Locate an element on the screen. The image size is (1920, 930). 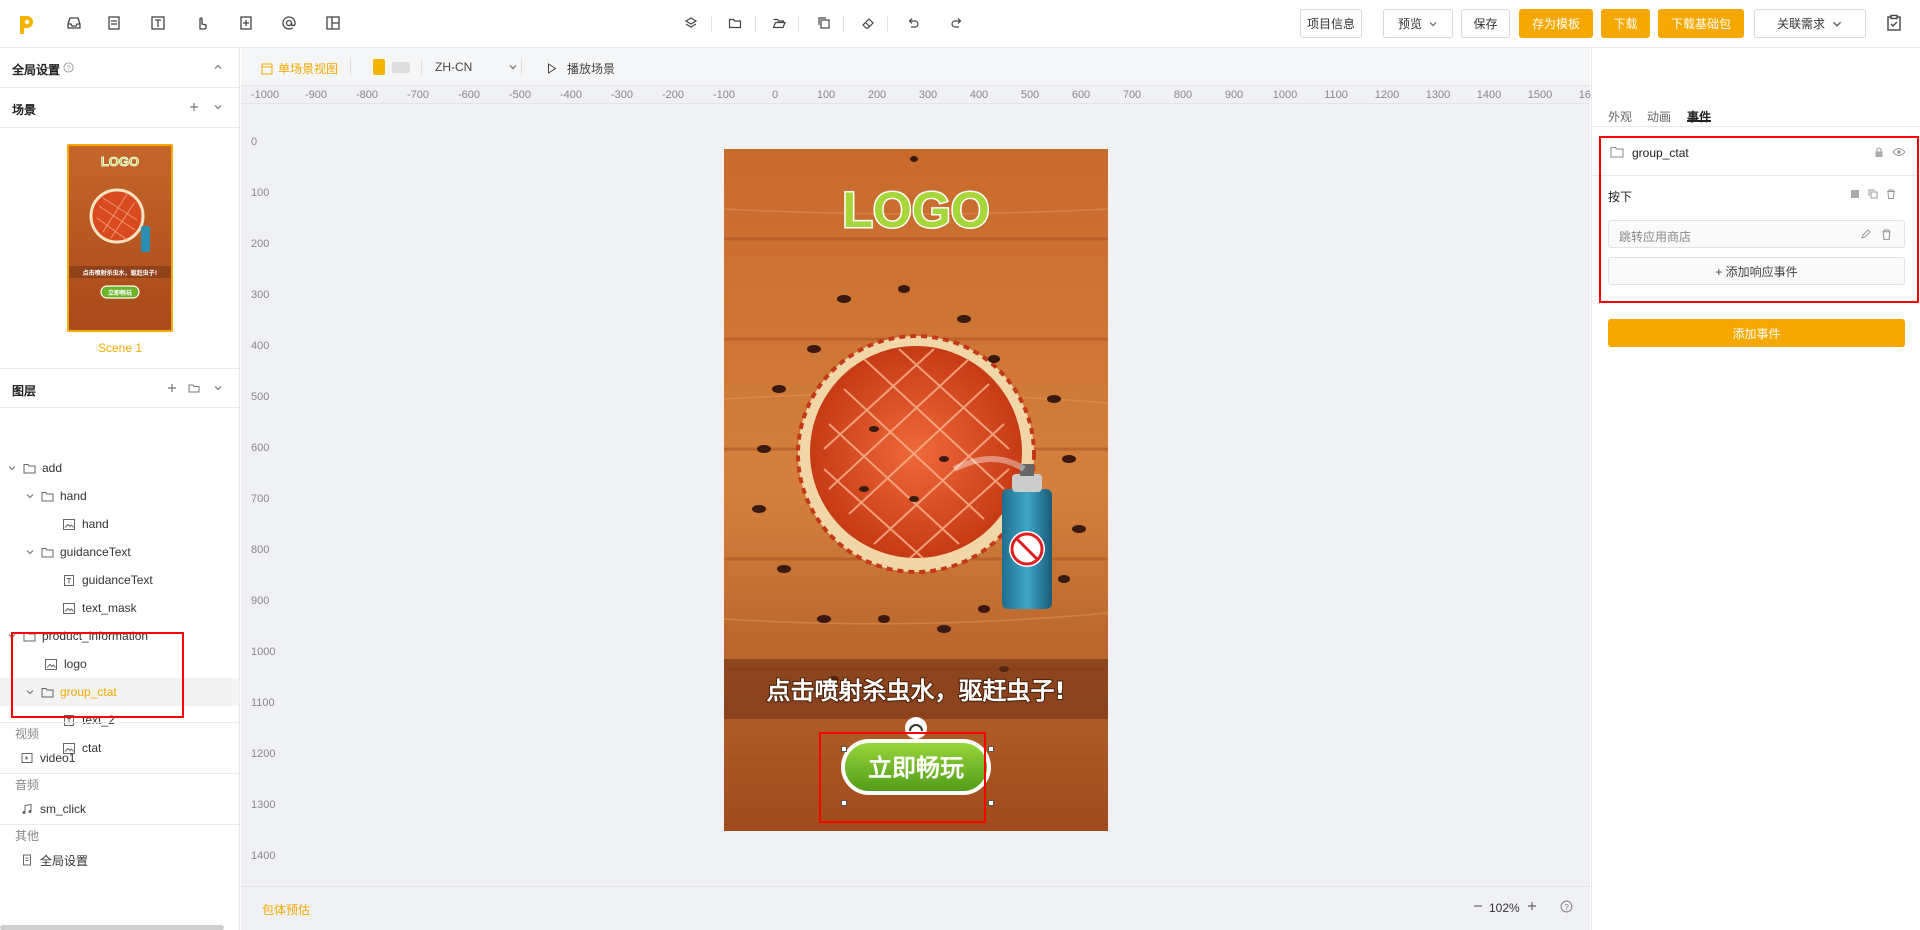
image-icon is located at coordinates (69, 608).